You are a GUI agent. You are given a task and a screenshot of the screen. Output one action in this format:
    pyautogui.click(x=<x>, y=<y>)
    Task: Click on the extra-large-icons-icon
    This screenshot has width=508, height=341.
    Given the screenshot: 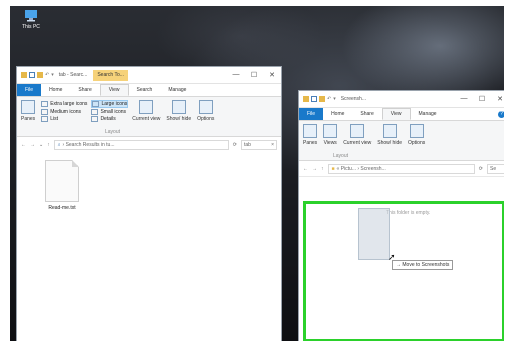 What is the action you would take?
    pyautogui.click(x=45, y=104)
    